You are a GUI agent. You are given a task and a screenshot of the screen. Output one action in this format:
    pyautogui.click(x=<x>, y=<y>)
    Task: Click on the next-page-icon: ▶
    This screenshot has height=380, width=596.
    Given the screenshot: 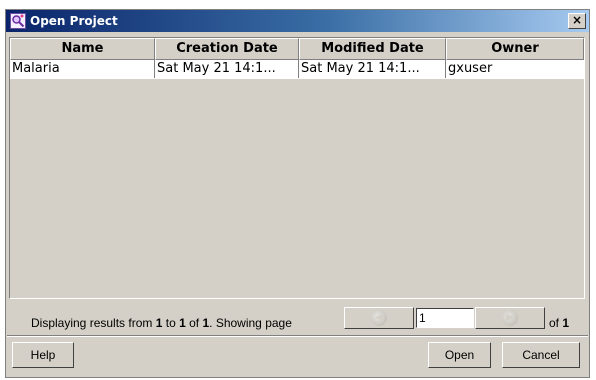 What is the action you would take?
    pyautogui.click(x=510, y=318)
    